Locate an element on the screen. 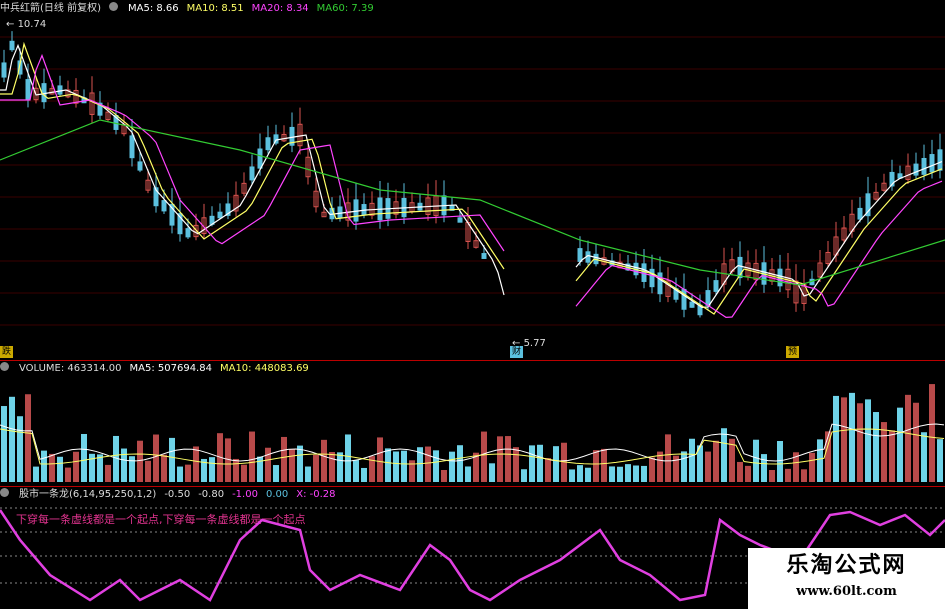 This screenshot has height=609, width=945. watermark-cn: 乐淘公式网 is located at coordinates (846, 565).